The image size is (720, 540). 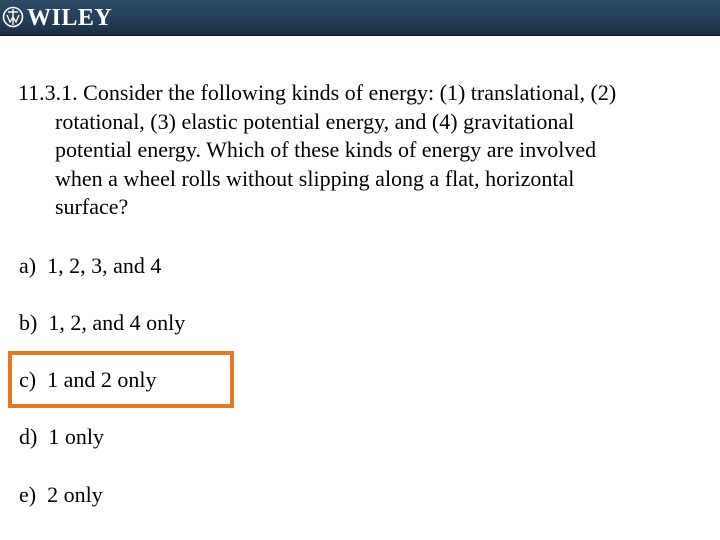 I want to click on header-bar: WILEY, so click(x=360, y=18).